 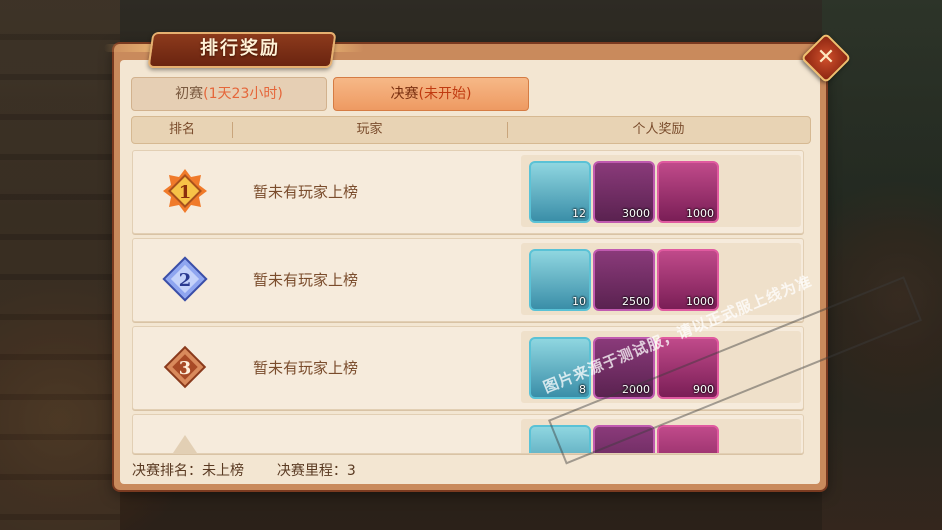 What do you see at coordinates (882, 265) in the screenshot?
I see `background-right-scene` at bounding box center [882, 265].